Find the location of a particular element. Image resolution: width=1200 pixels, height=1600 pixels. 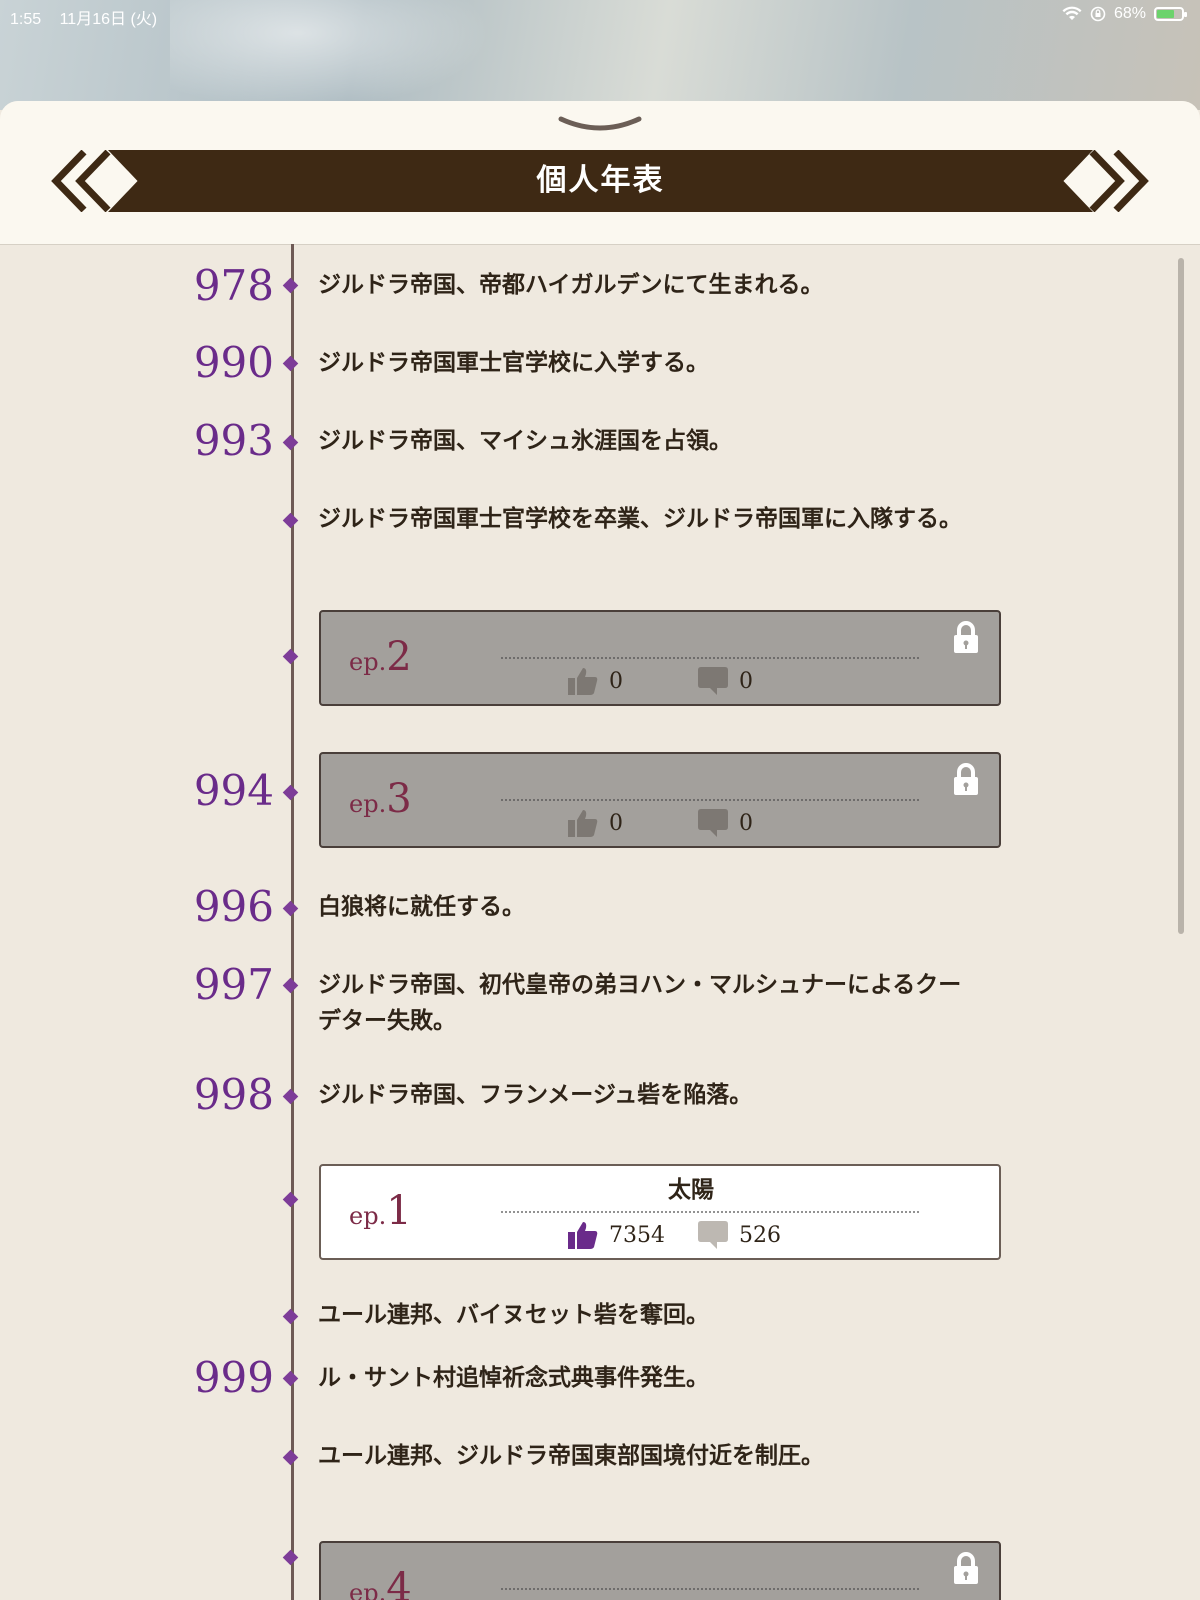

timeline-event: ル・サント村追悼祈念式典事件発生。 is located at coordinates (513, 1377).